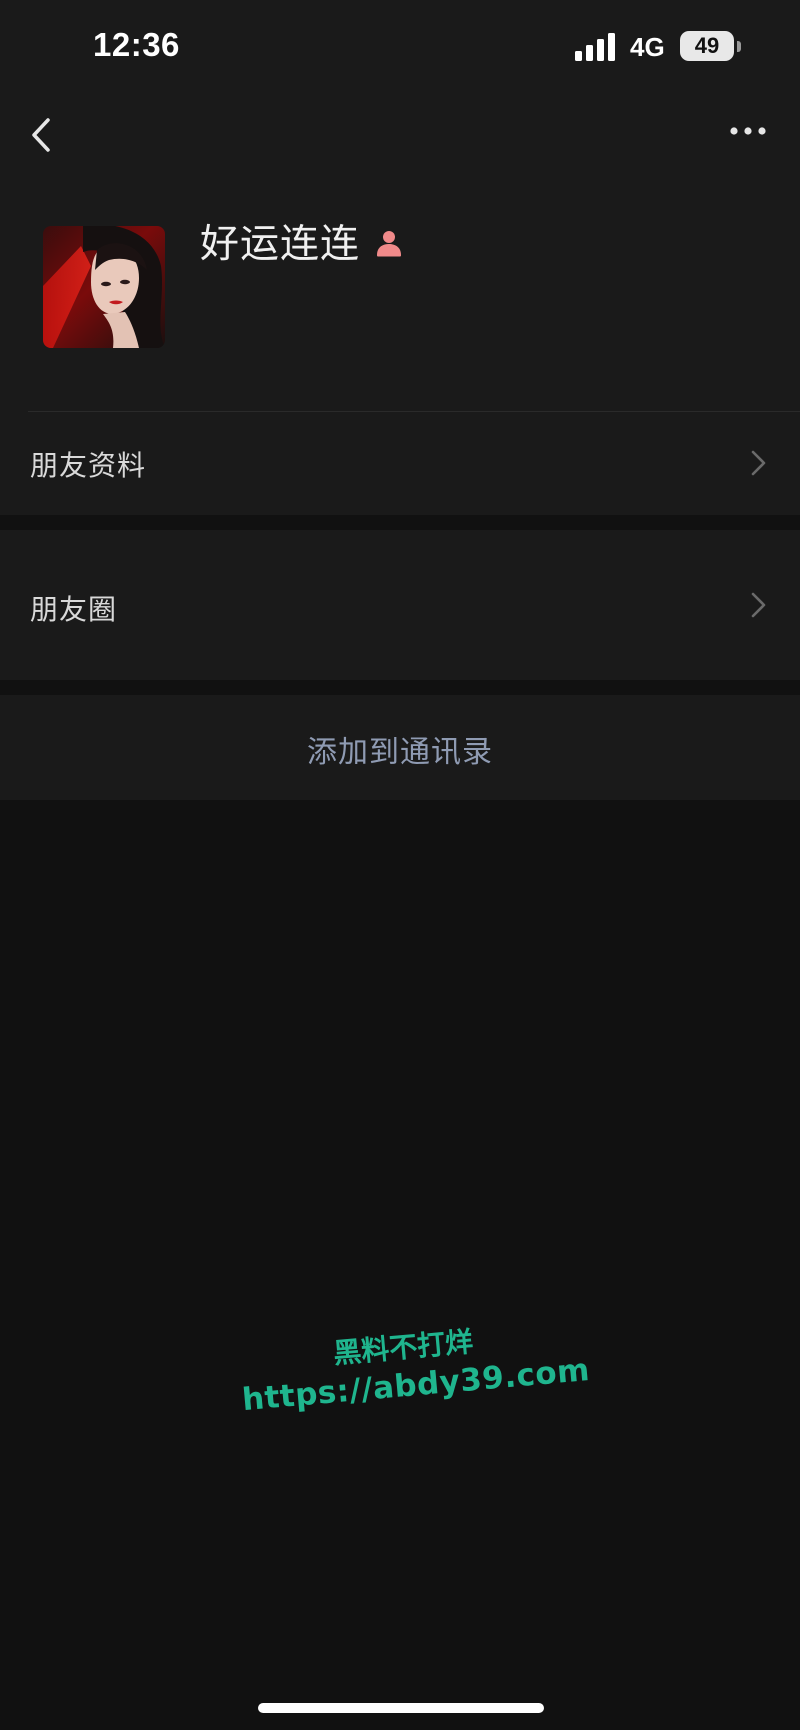 This screenshot has height=1730, width=800. I want to click on profile-info-label: 朋友资料, so click(88, 465).